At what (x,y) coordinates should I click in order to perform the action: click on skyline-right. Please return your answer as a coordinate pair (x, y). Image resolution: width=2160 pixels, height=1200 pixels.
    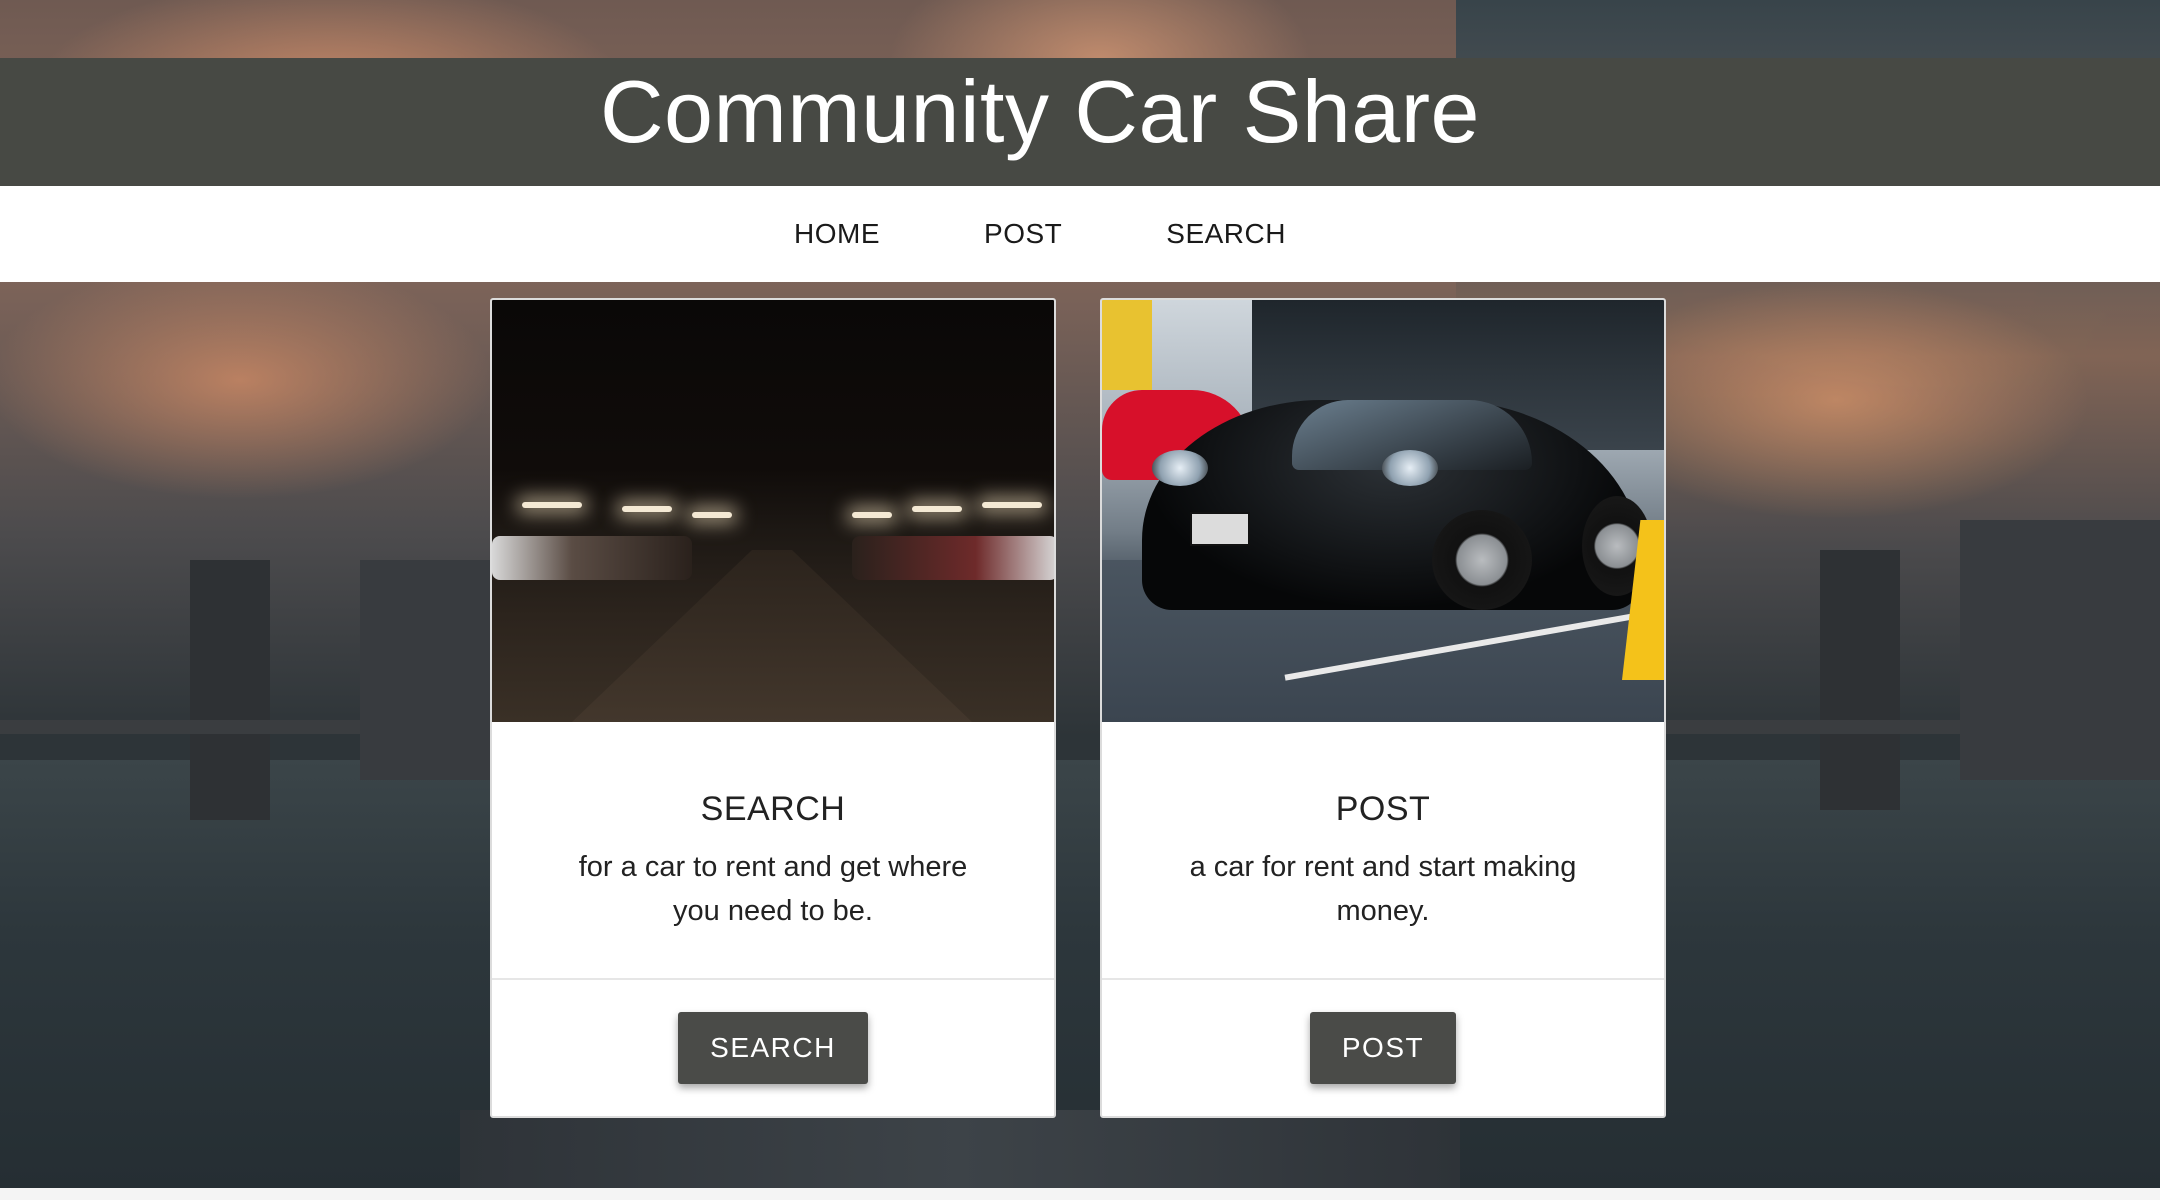
    Looking at the image, I should click on (2060, 650).